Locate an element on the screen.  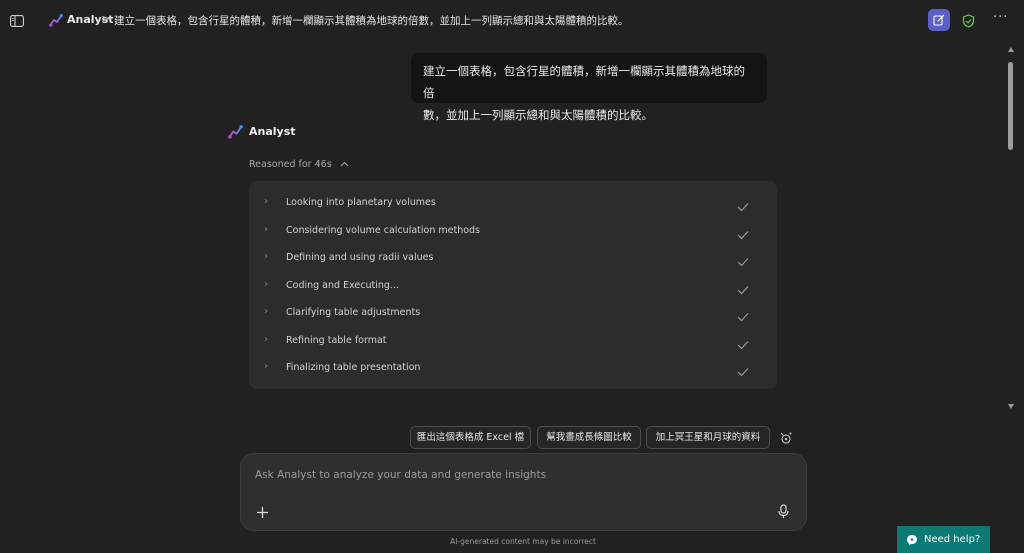
more-options-icon: ··· is located at coordinates (1000, 17).